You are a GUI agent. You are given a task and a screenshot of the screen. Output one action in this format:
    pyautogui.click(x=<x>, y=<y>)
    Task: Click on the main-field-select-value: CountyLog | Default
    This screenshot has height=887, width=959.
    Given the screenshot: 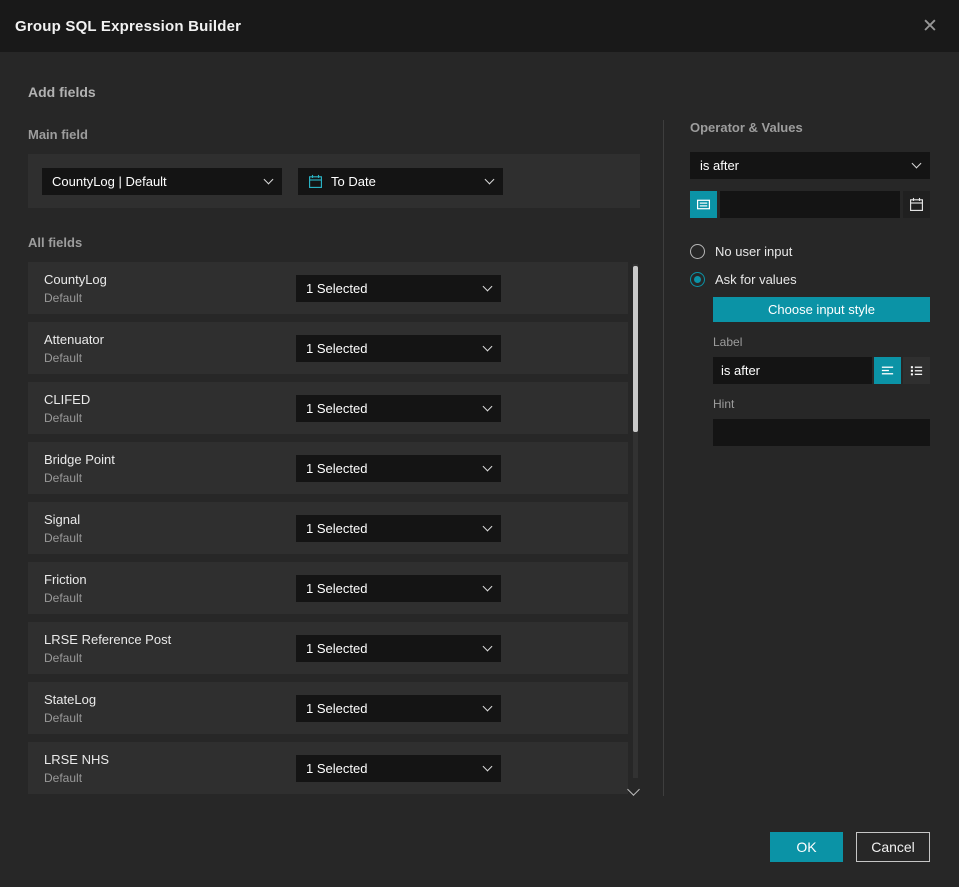 What is the action you would take?
    pyautogui.click(x=109, y=181)
    